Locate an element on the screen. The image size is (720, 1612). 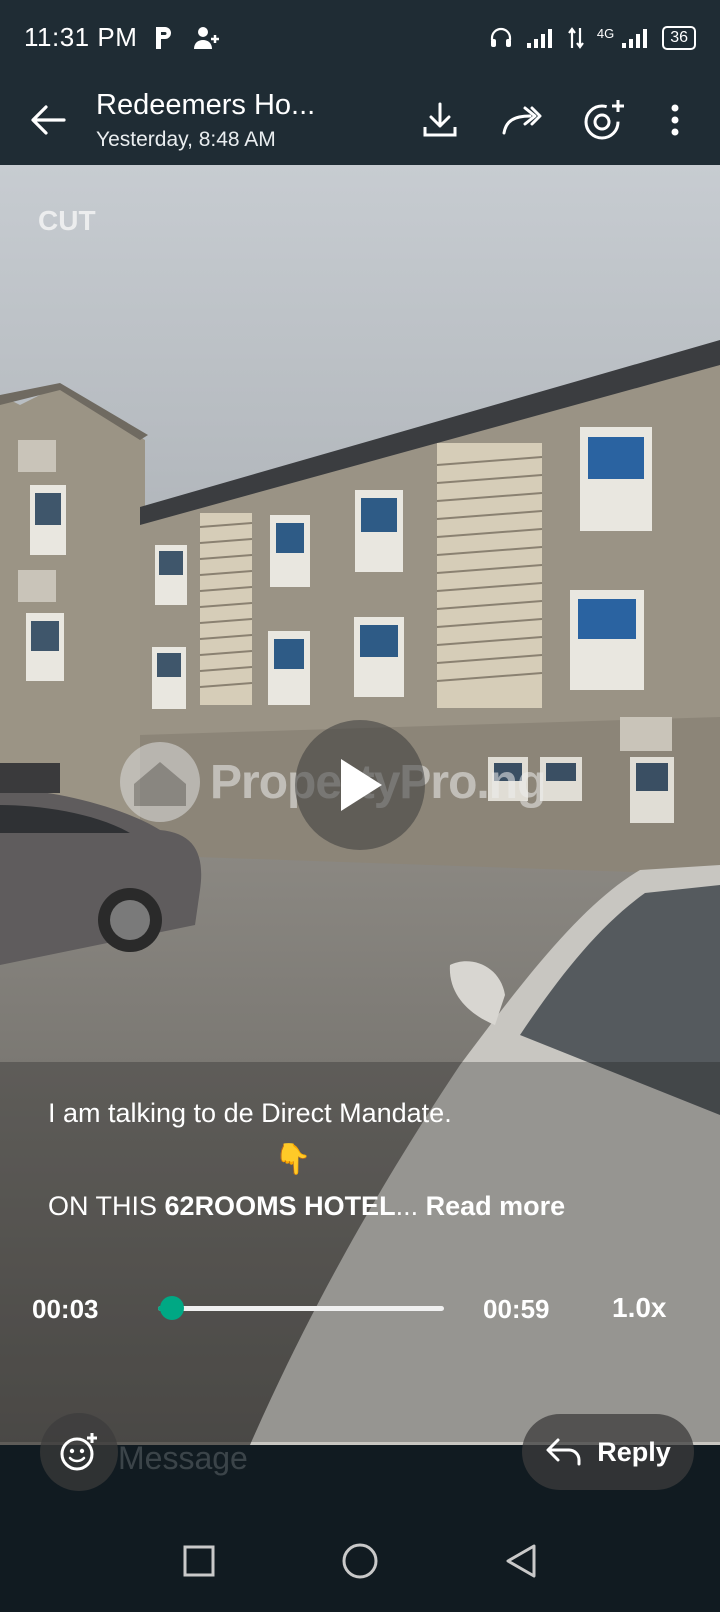
status-ring-icon is located at coordinates (604, 120).